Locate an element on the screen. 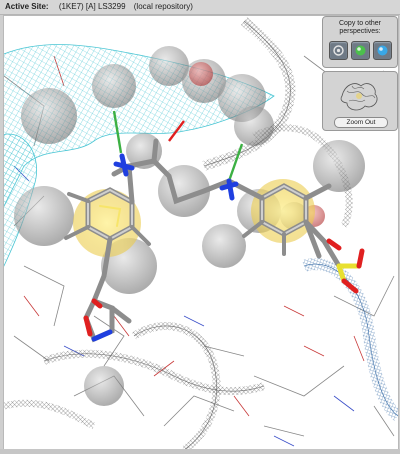 Image resolution: width=400 pixels, height=454 pixels. green-sphere-perspective-icon is located at coordinates (360, 50).